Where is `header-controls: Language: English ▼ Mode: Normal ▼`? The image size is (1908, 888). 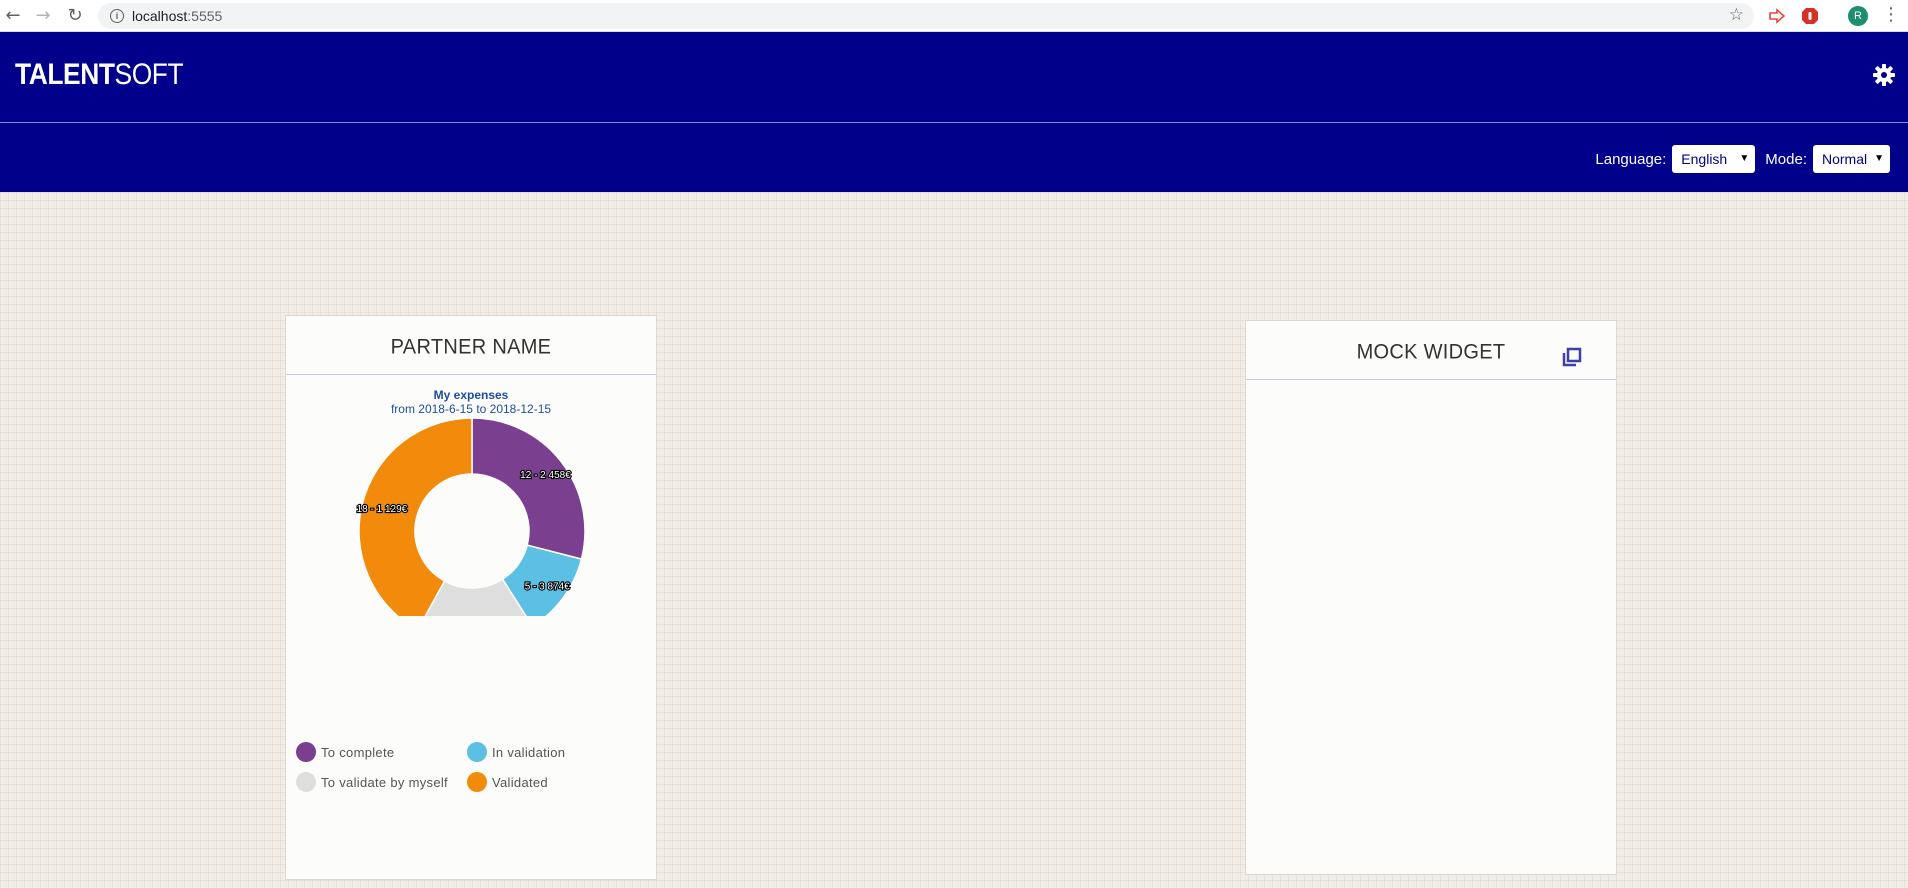
header-controls: Language: English ▼ Mode: Normal ▼ is located at coordinates (1742, 159).